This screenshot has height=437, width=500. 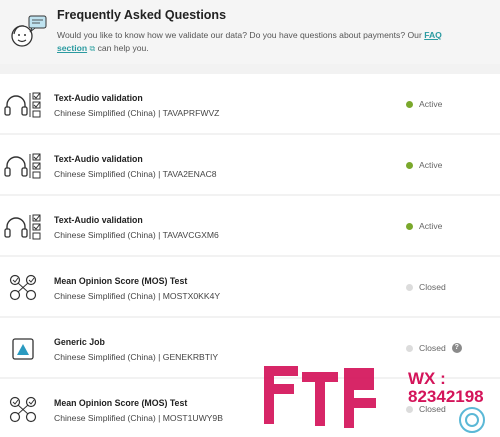 I want to click on job-subtitle: Chinese Simplified (China) | TAVAPRFWVZ, so click(x=137, y=113).